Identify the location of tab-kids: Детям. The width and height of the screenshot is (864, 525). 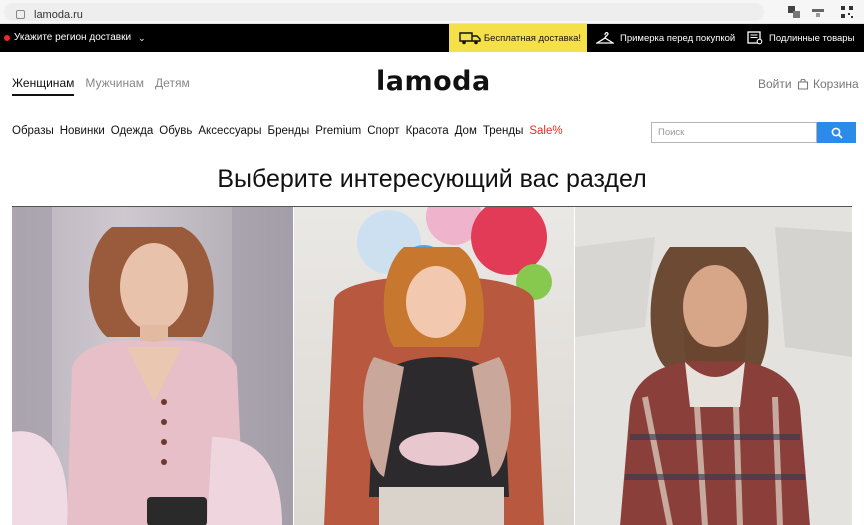
(172, 86).